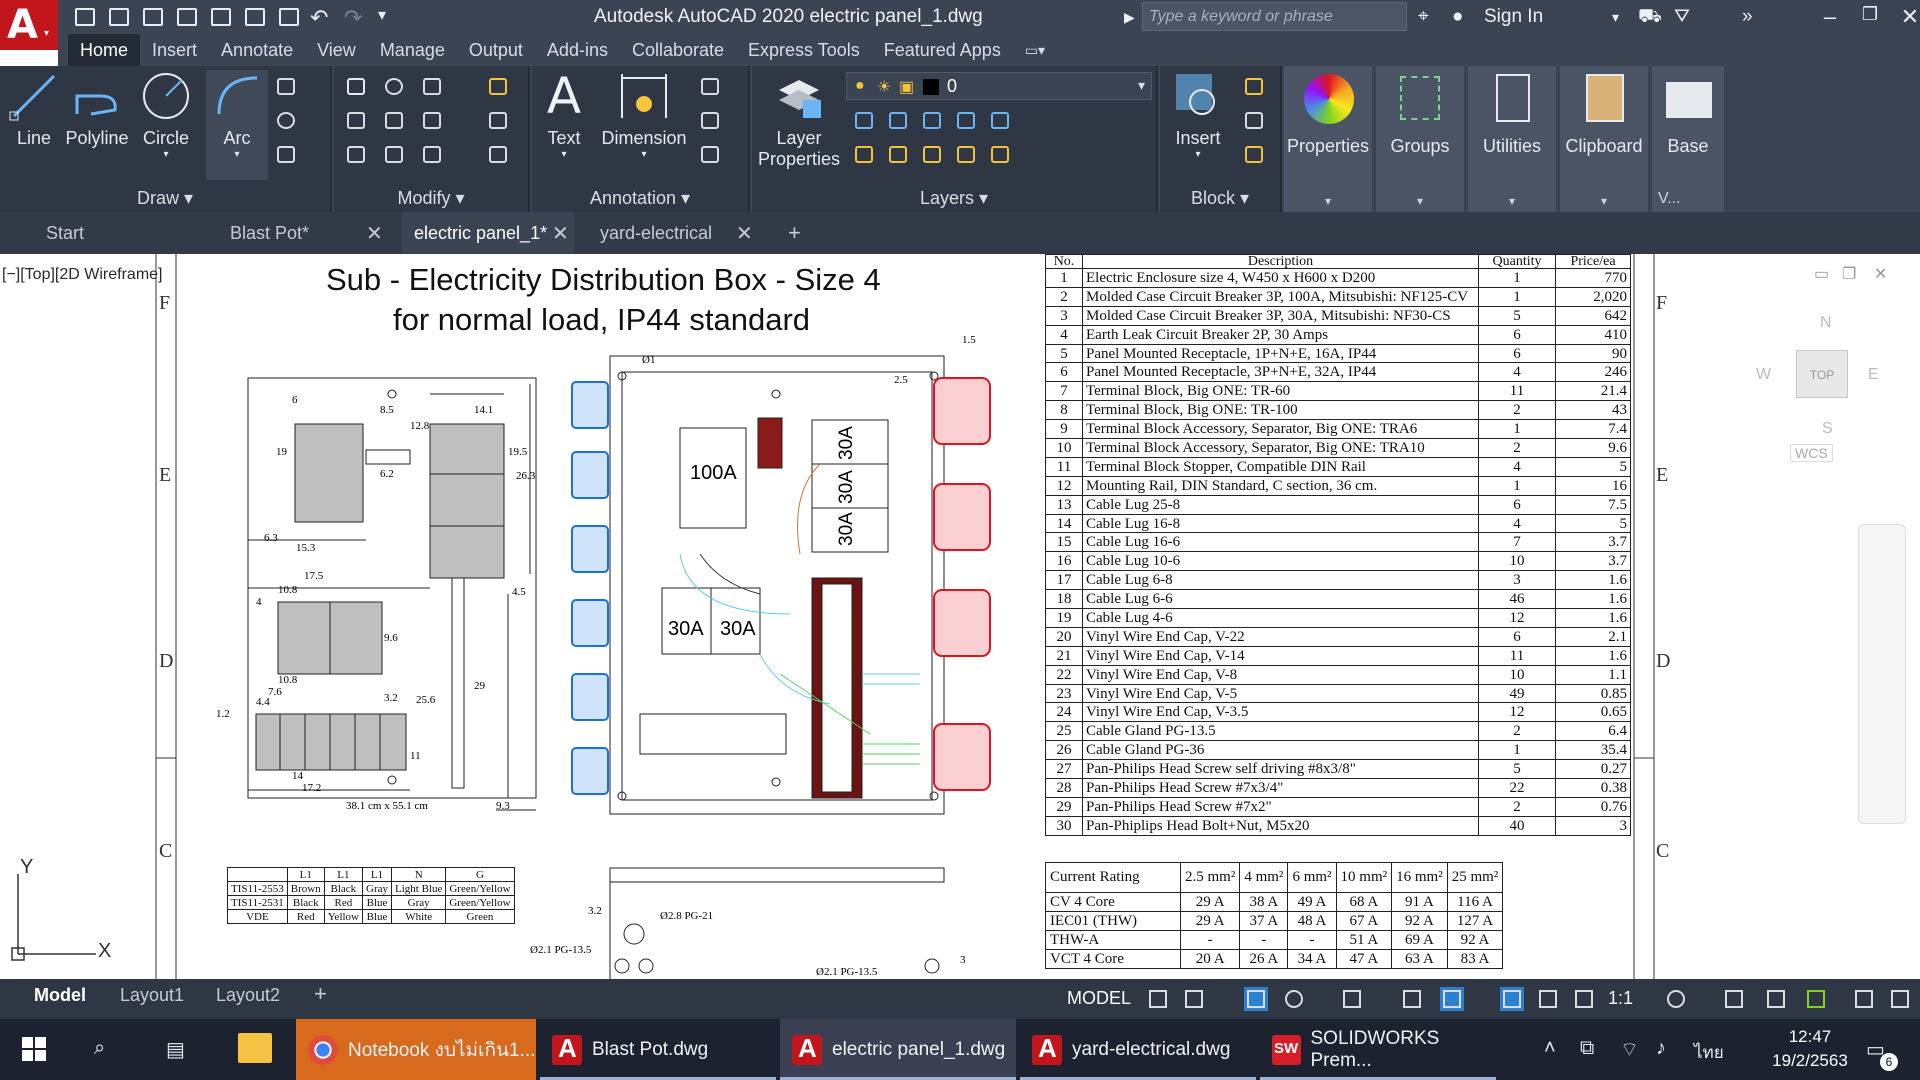  What do you see at coordinates (1821, 274) in the screenshot?
I see `viewport-minimize-icon: ▭` at bounding box center [1821, 274].